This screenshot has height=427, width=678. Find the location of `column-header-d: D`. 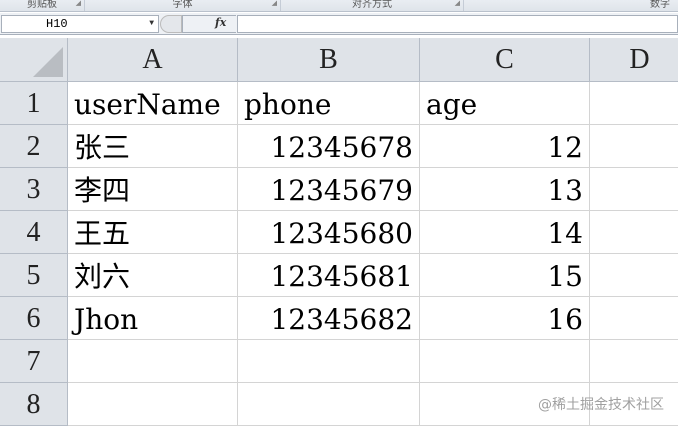

column-header-d: D is located at coordinates (634, 60).